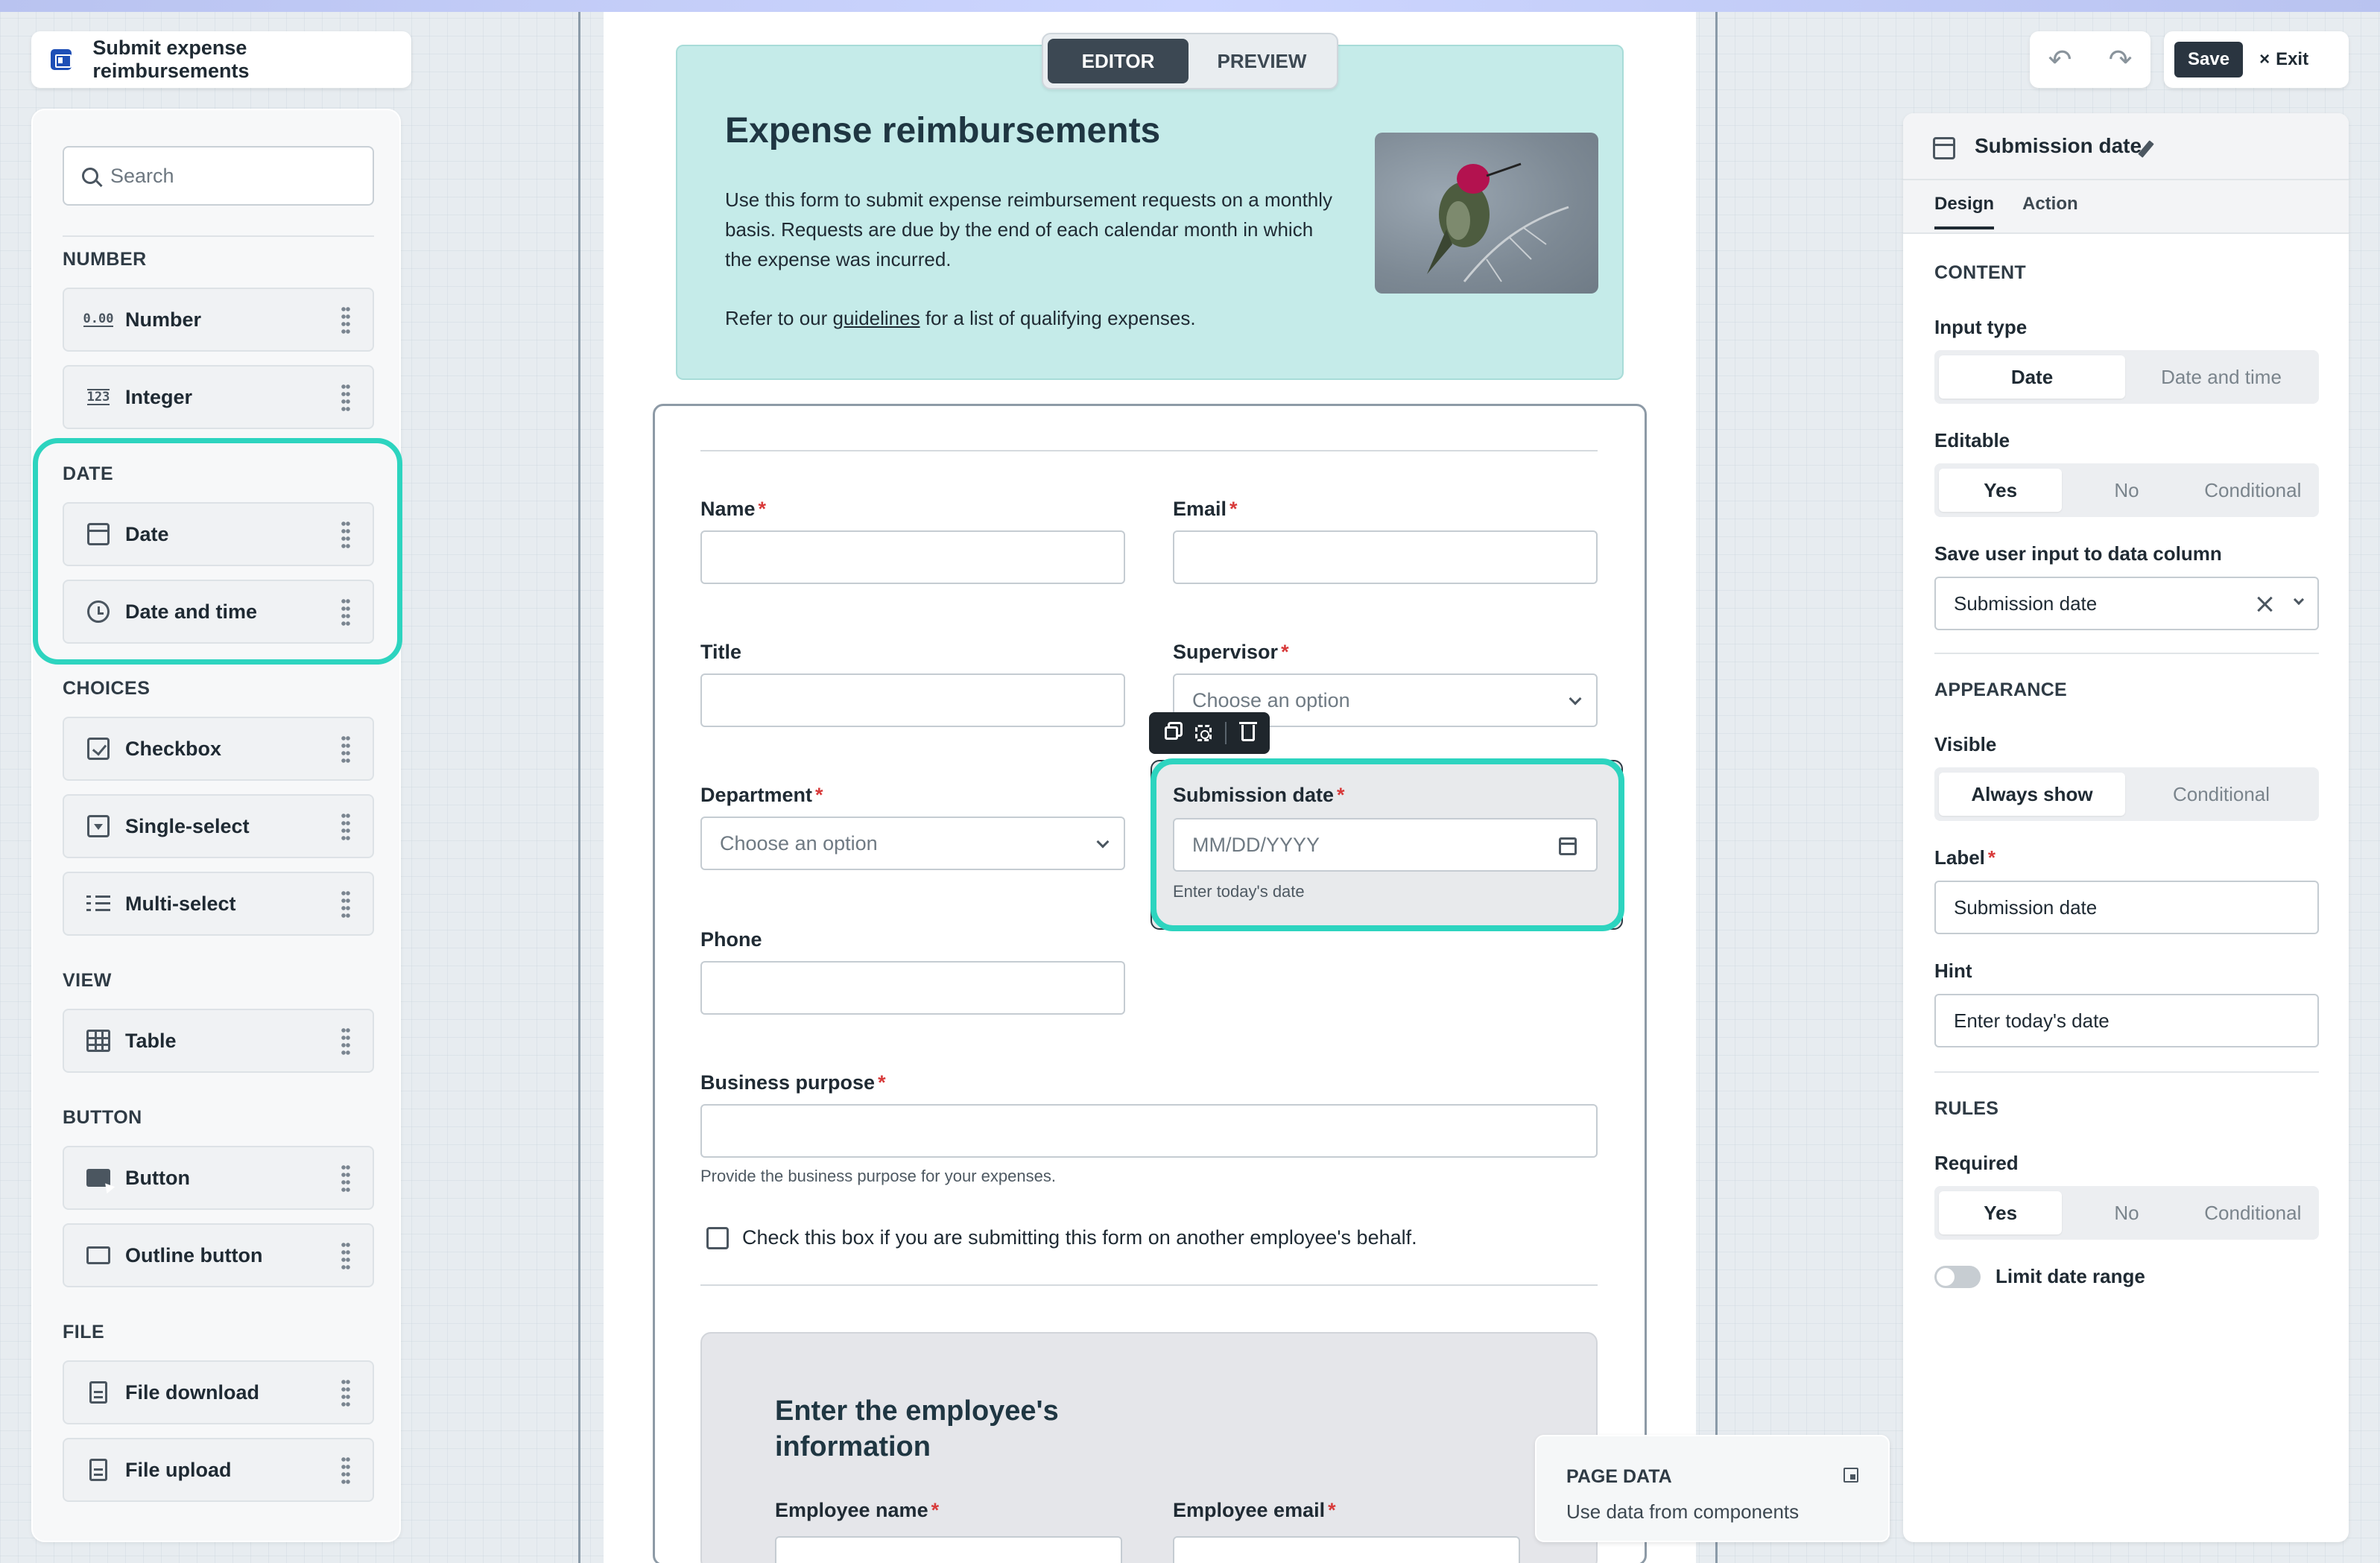  I want to click on input-type-date: Date, so click(2032, 377).